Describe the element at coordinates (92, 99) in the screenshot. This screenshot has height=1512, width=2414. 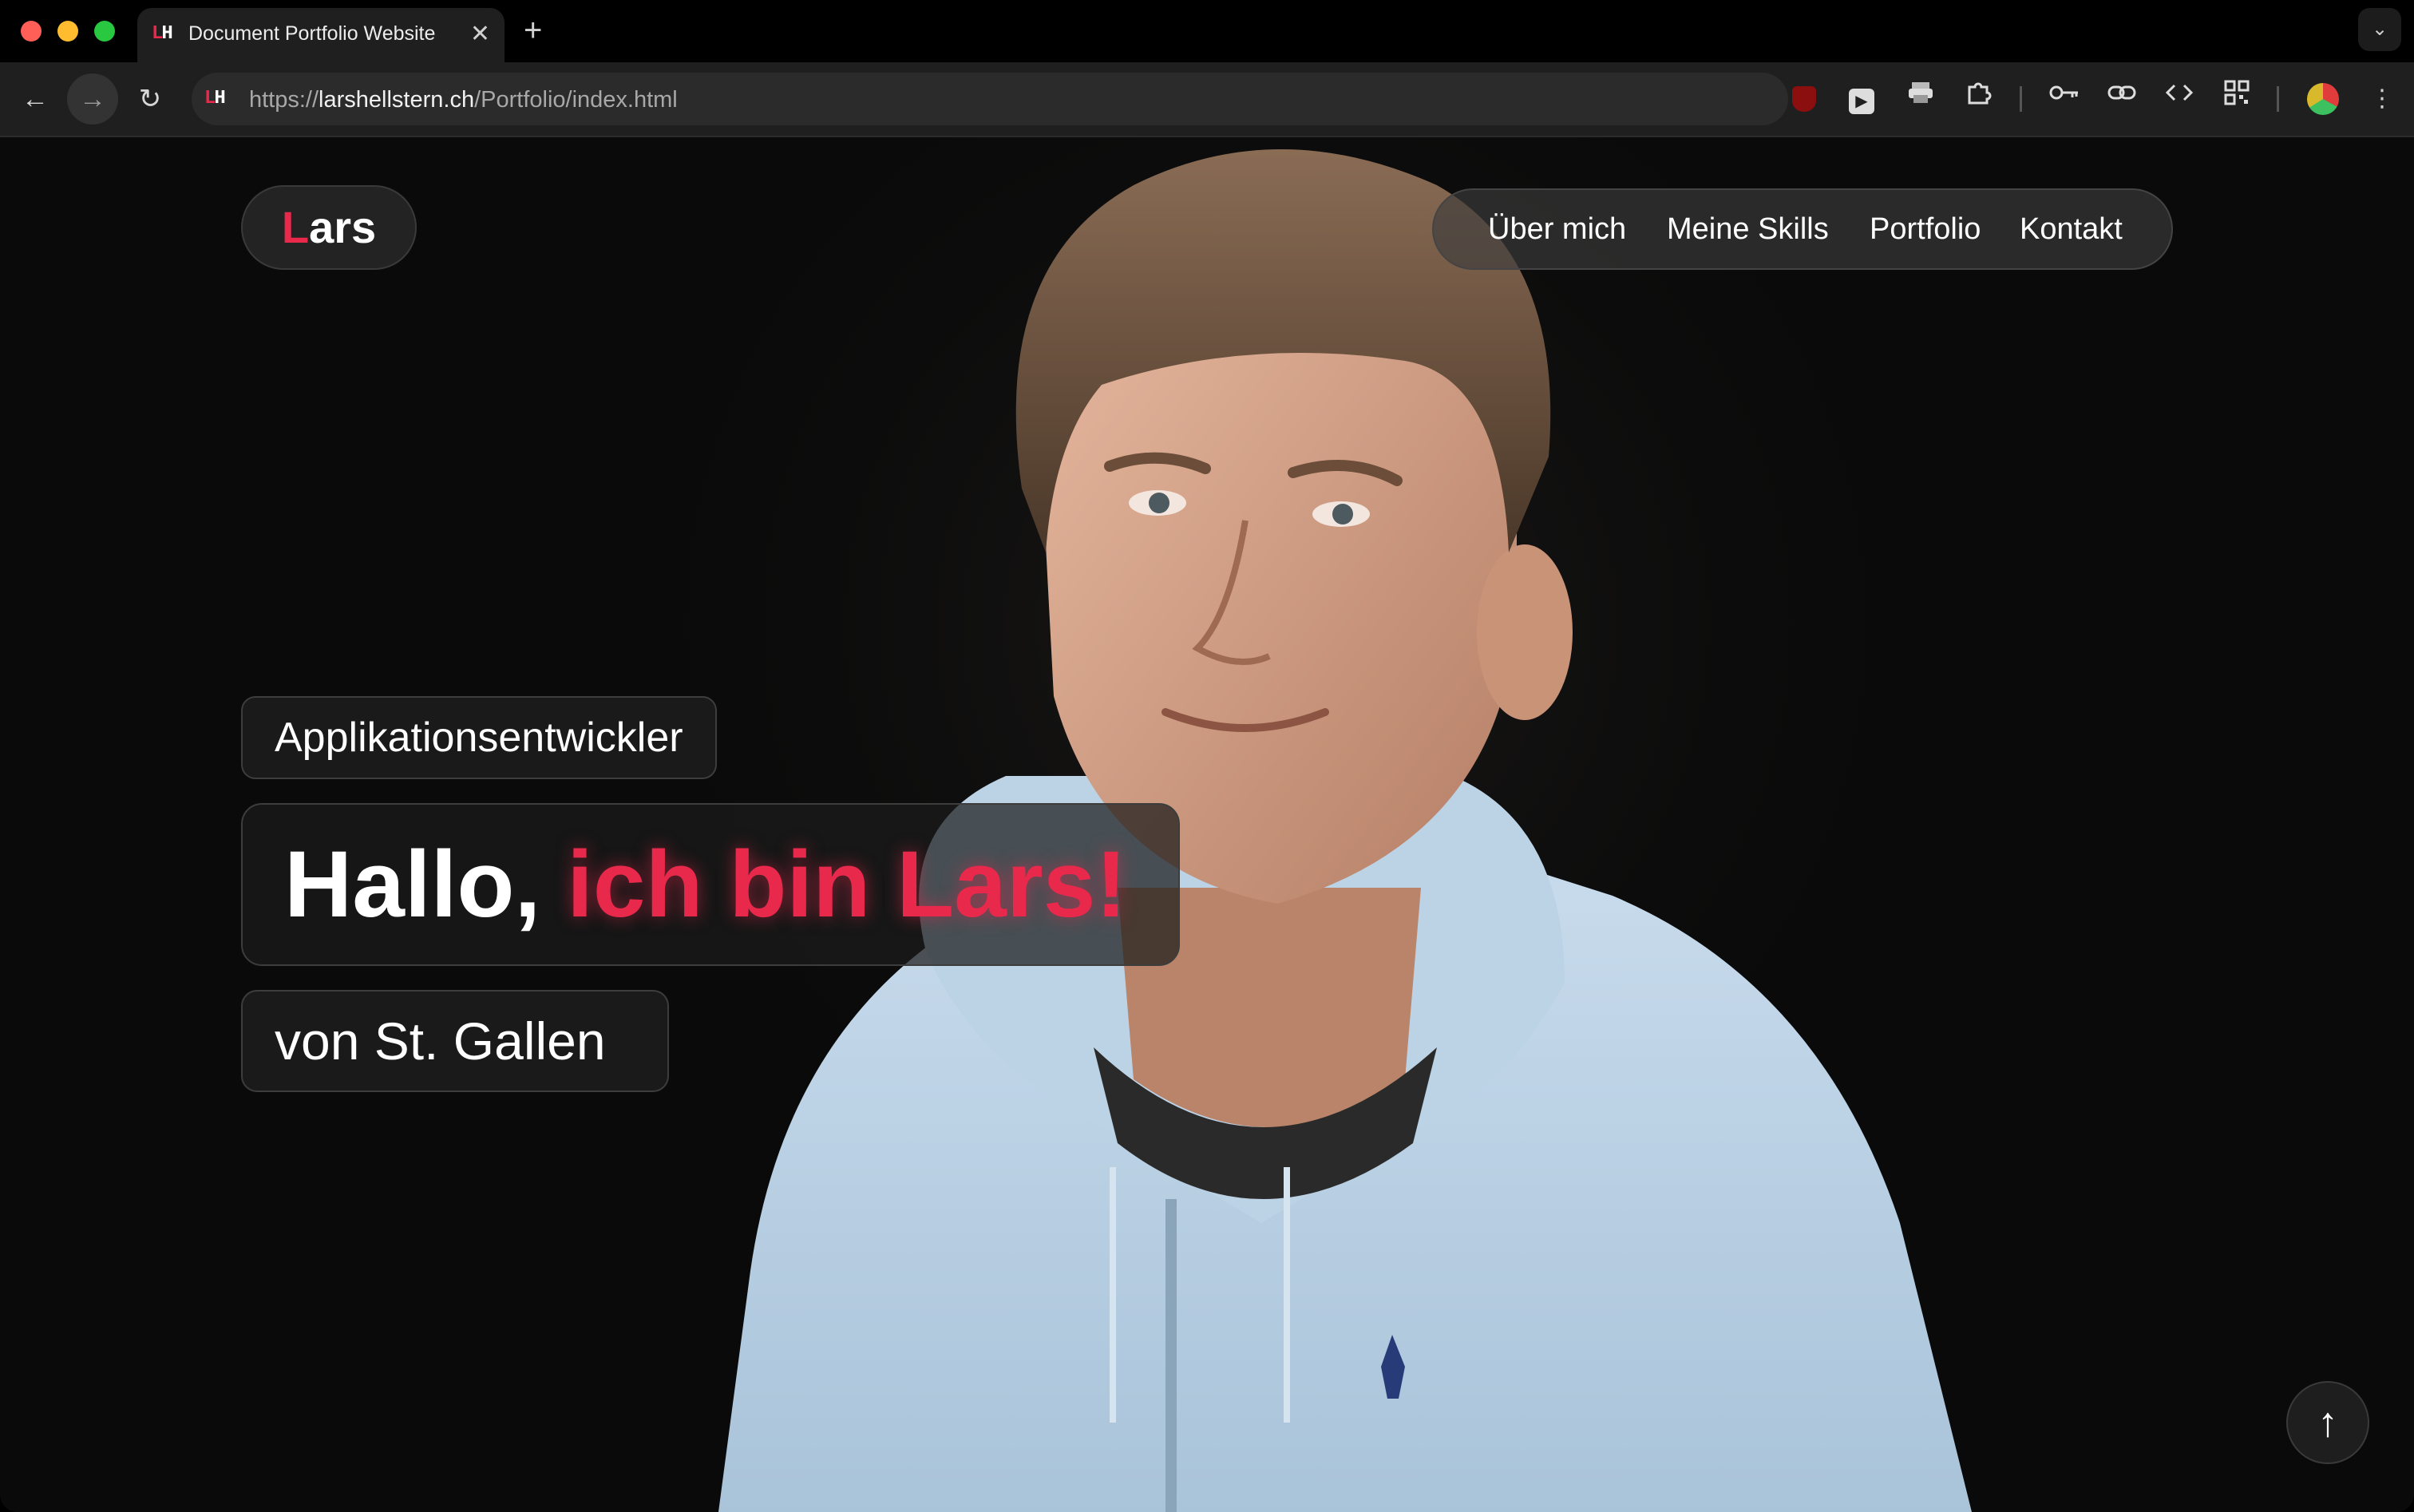
I see `forward-button: →` at that location.